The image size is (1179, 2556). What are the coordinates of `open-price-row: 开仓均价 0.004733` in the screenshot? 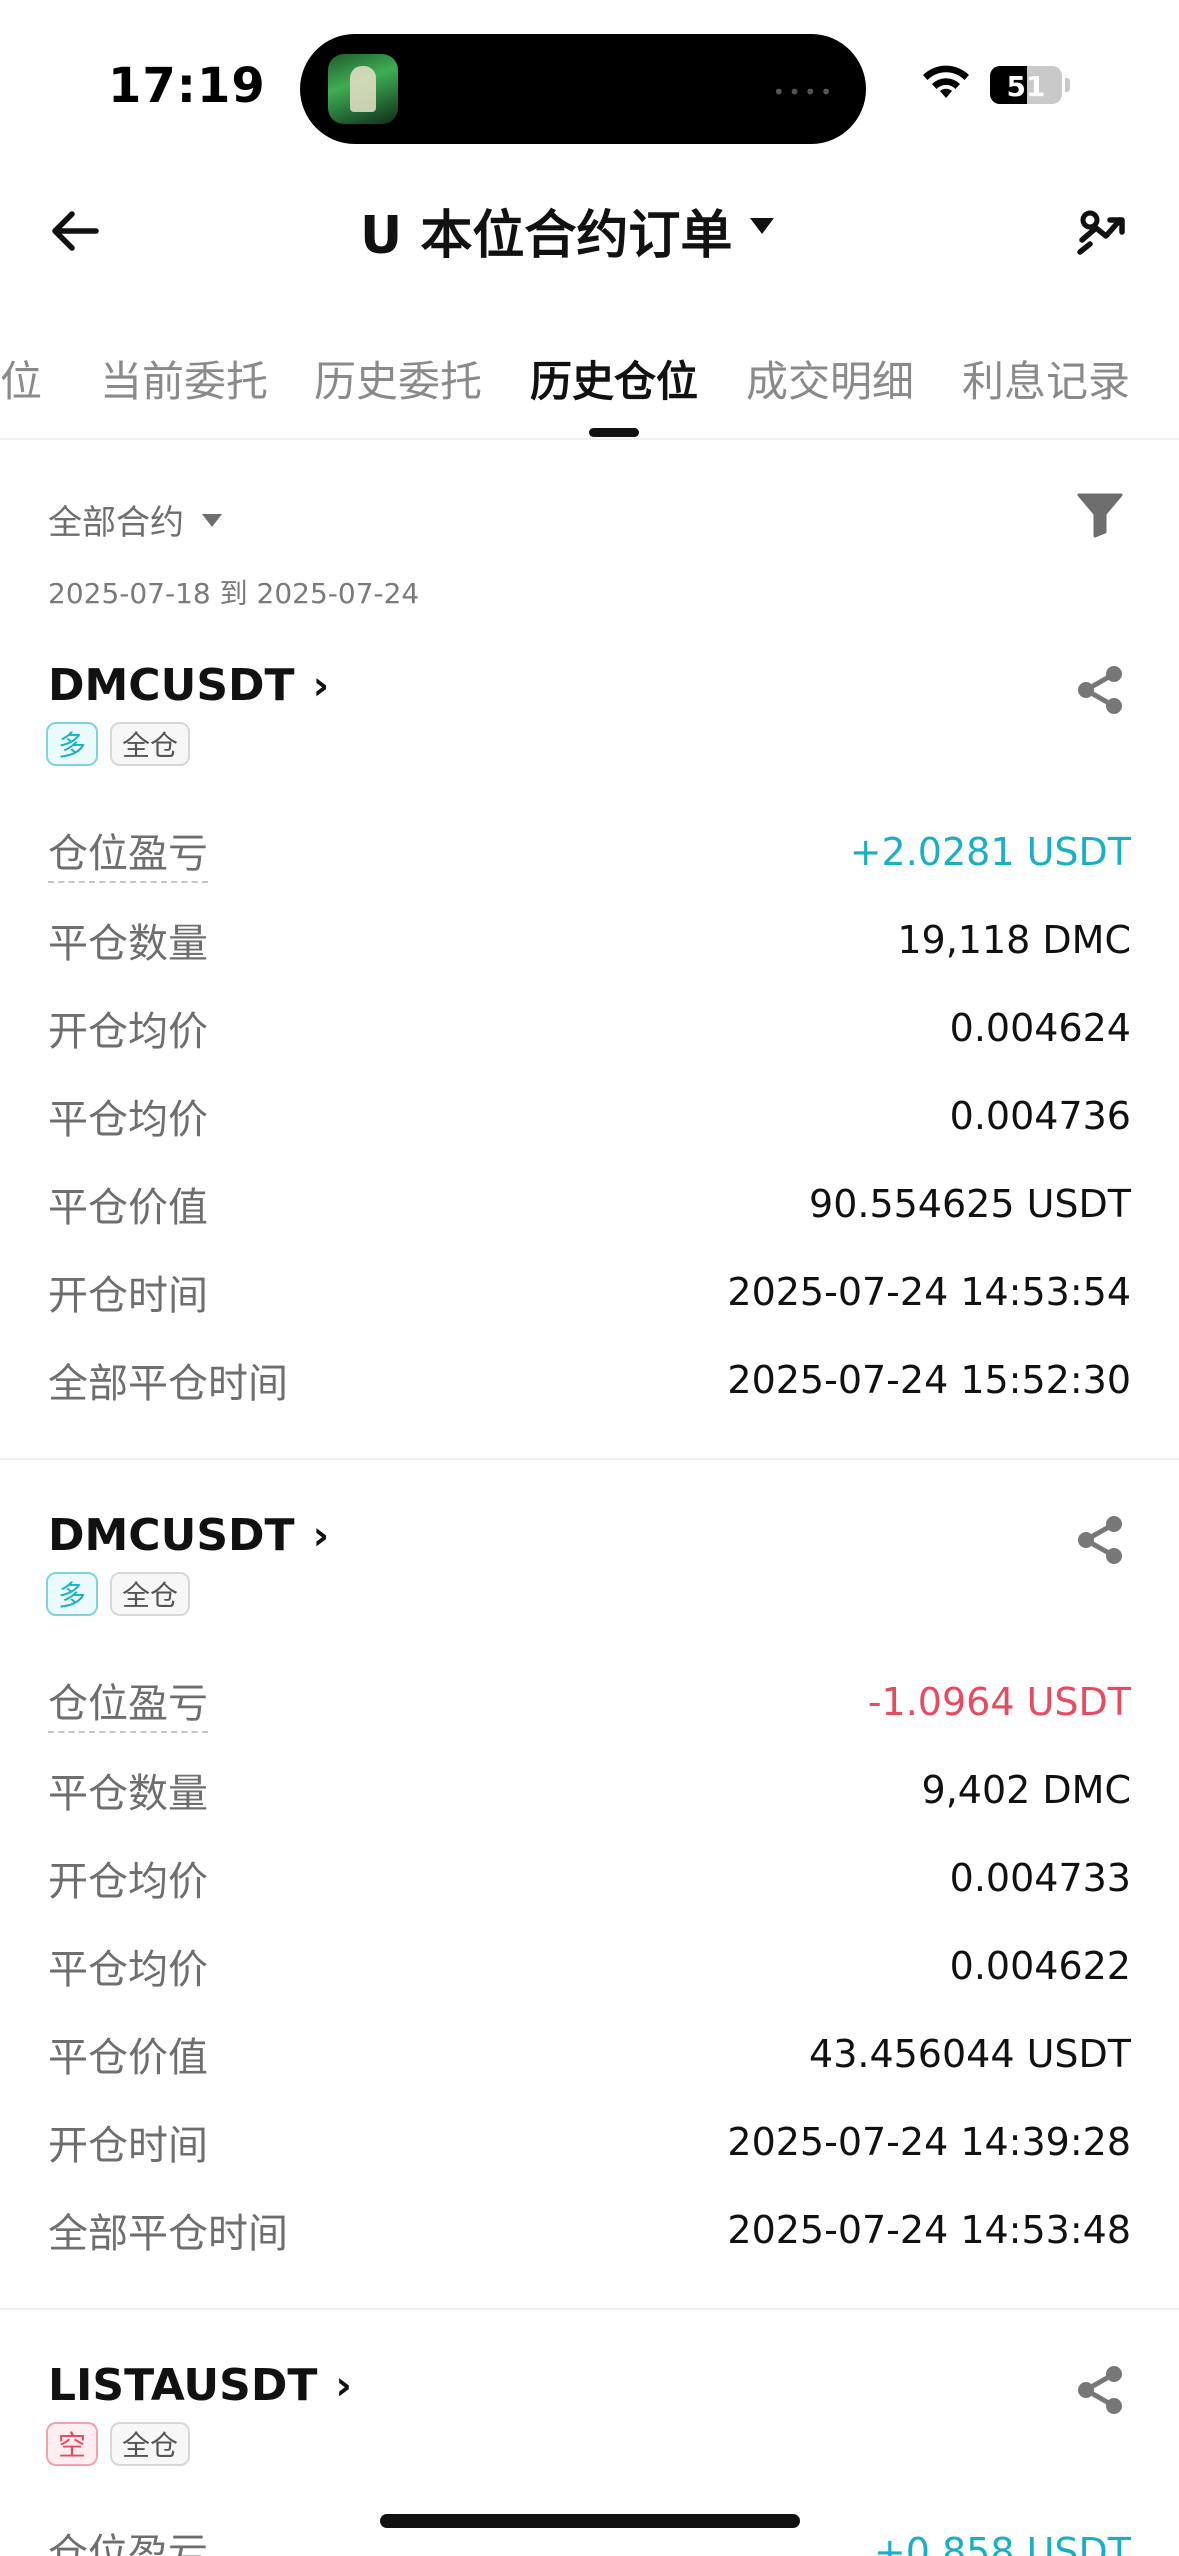 It's located at (589, 1878).